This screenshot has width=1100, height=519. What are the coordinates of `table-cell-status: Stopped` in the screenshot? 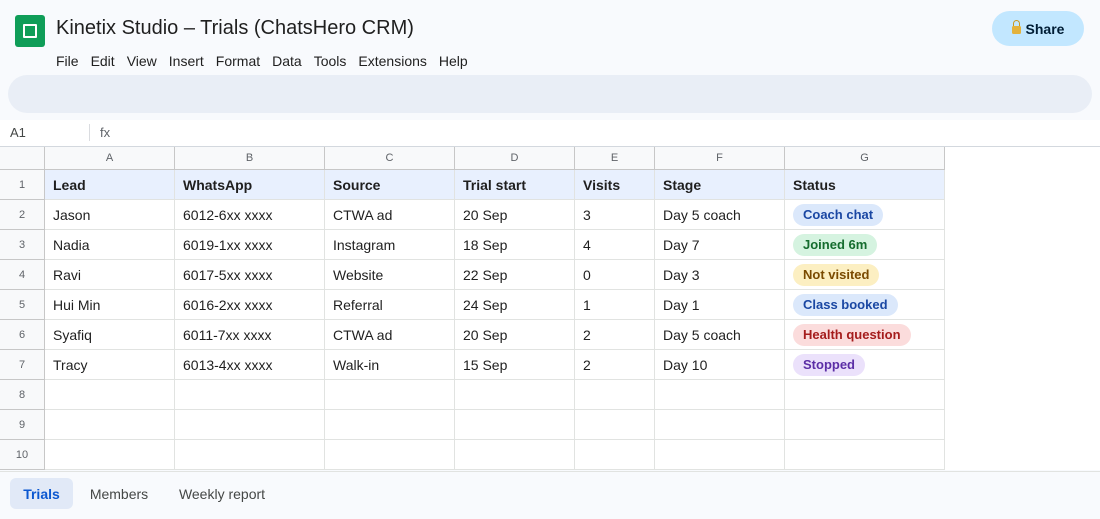 It's located at (865, 365).